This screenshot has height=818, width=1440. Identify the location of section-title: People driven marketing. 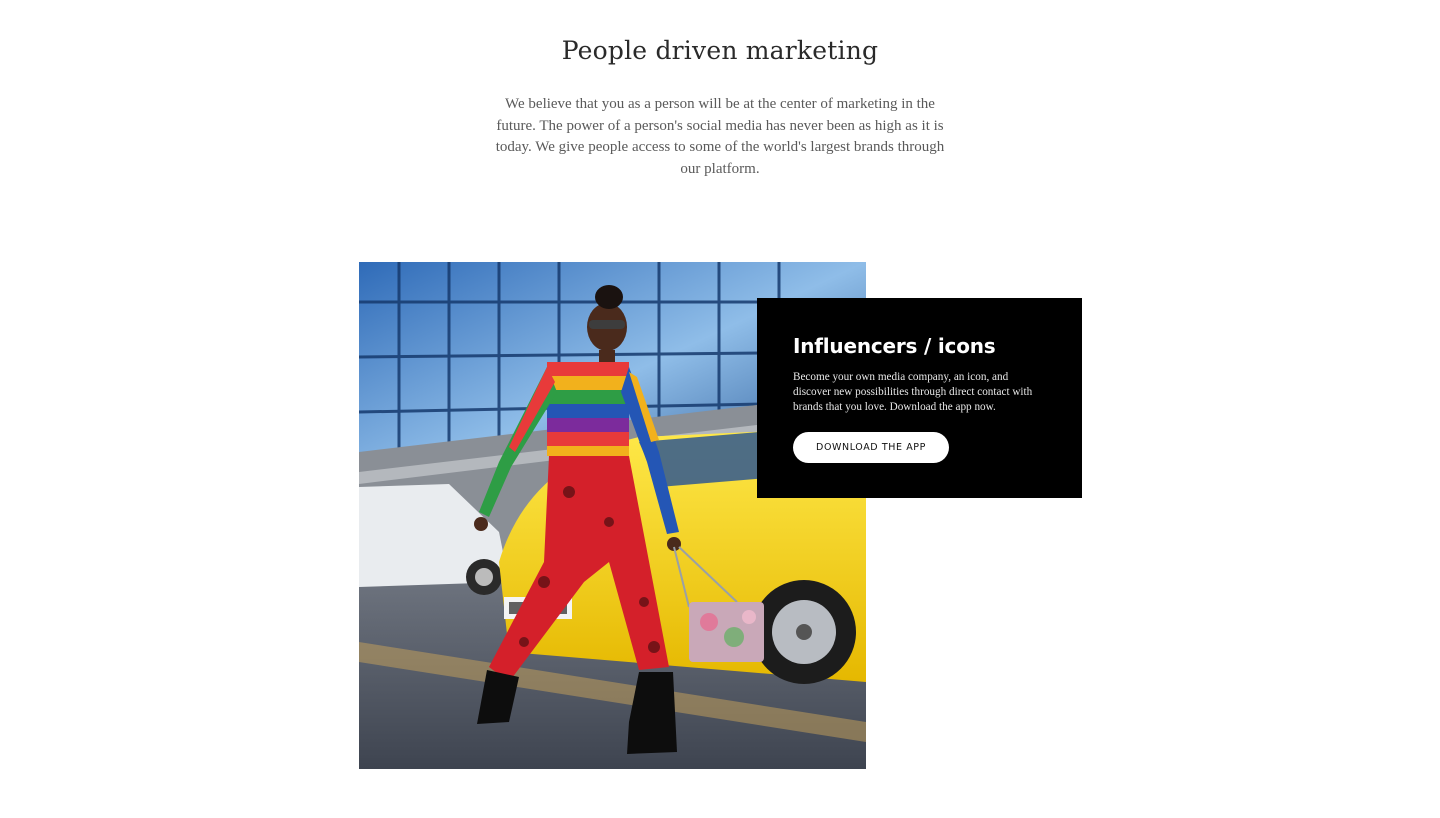
(720, 50).